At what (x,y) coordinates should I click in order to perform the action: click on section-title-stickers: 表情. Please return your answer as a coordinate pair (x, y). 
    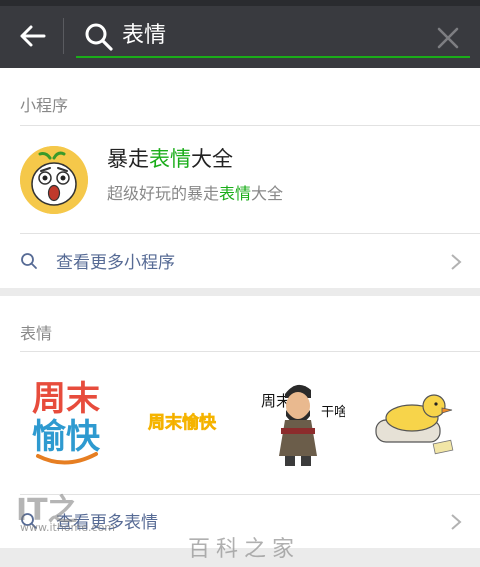
    Looking at the image, I should click on (36, 333).